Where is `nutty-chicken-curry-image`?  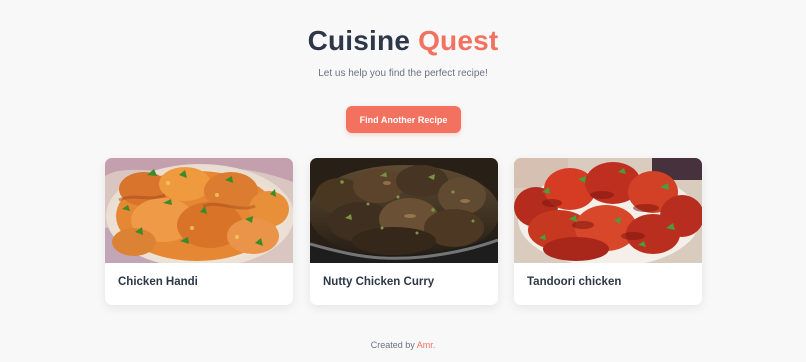 nutty-chicken-curry-image is located at coordinates (404, 210).